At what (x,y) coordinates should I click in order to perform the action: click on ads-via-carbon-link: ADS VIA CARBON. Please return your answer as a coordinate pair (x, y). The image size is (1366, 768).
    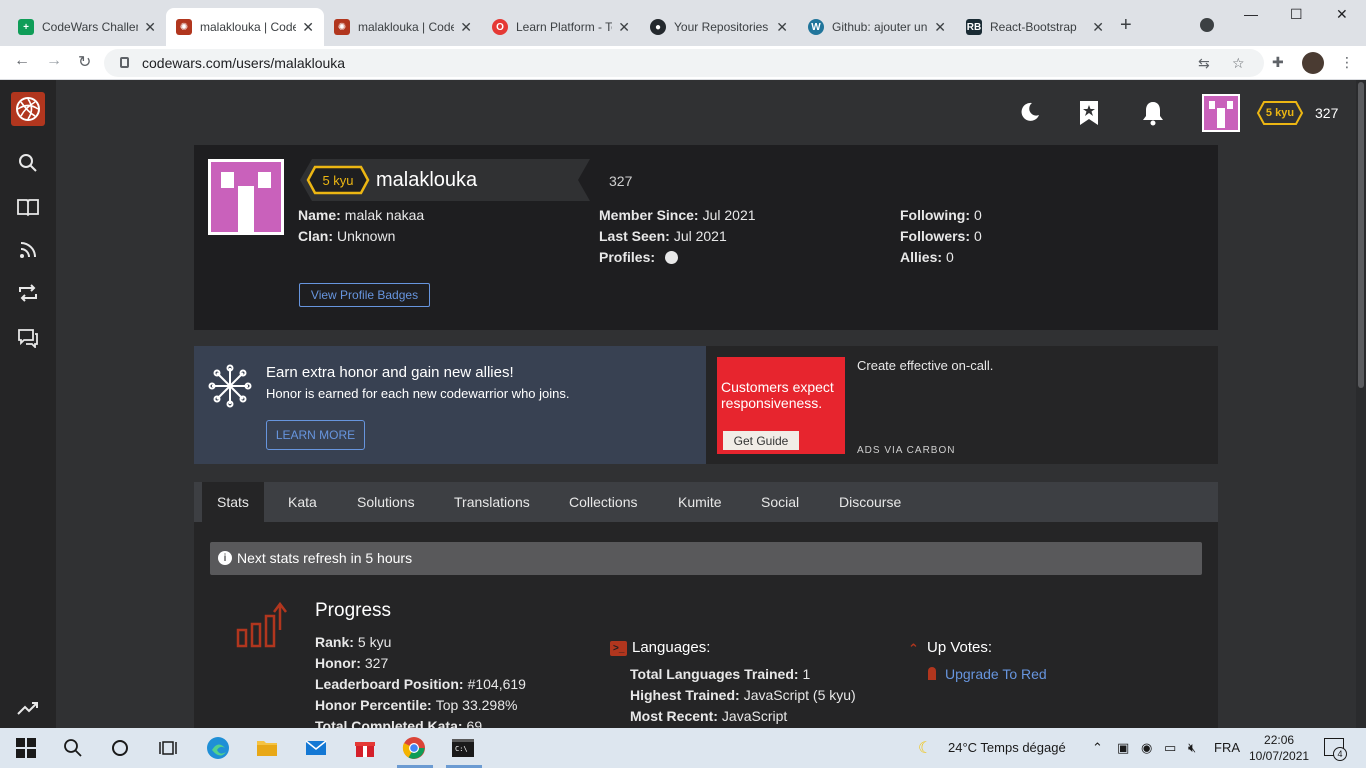
    Looking at the image, I should click on (906, 450).